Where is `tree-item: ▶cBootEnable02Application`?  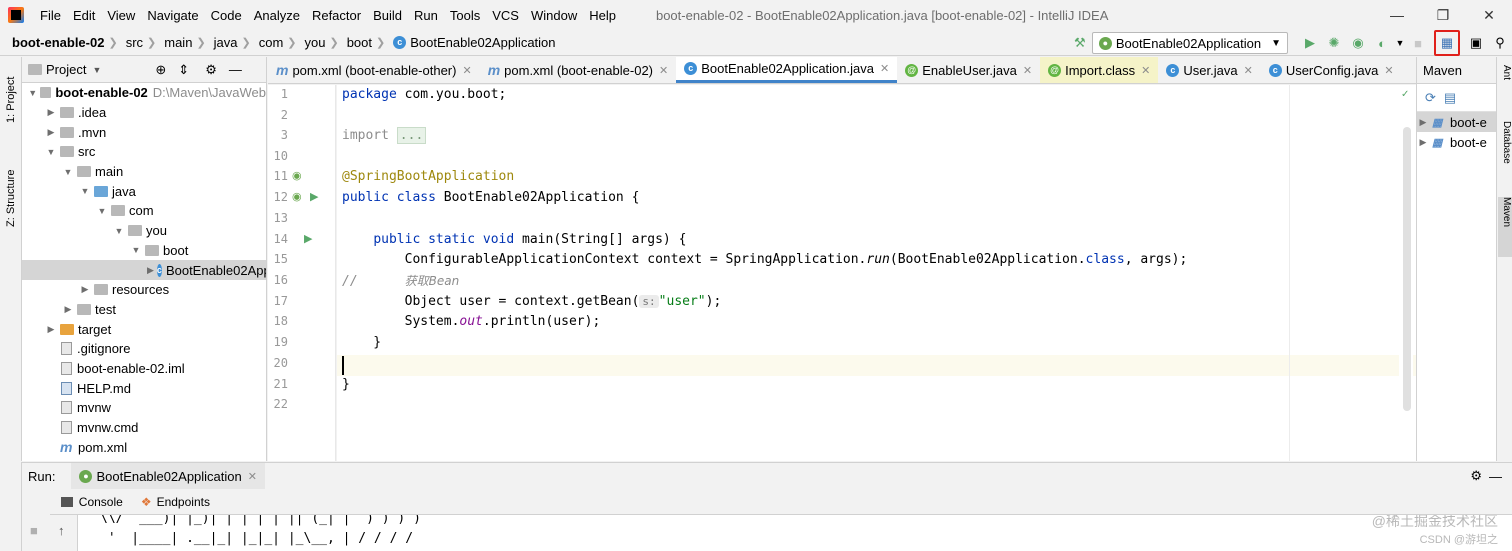
tree-item: ▶cBootEnable02Application is located at coordinates (144, 270).